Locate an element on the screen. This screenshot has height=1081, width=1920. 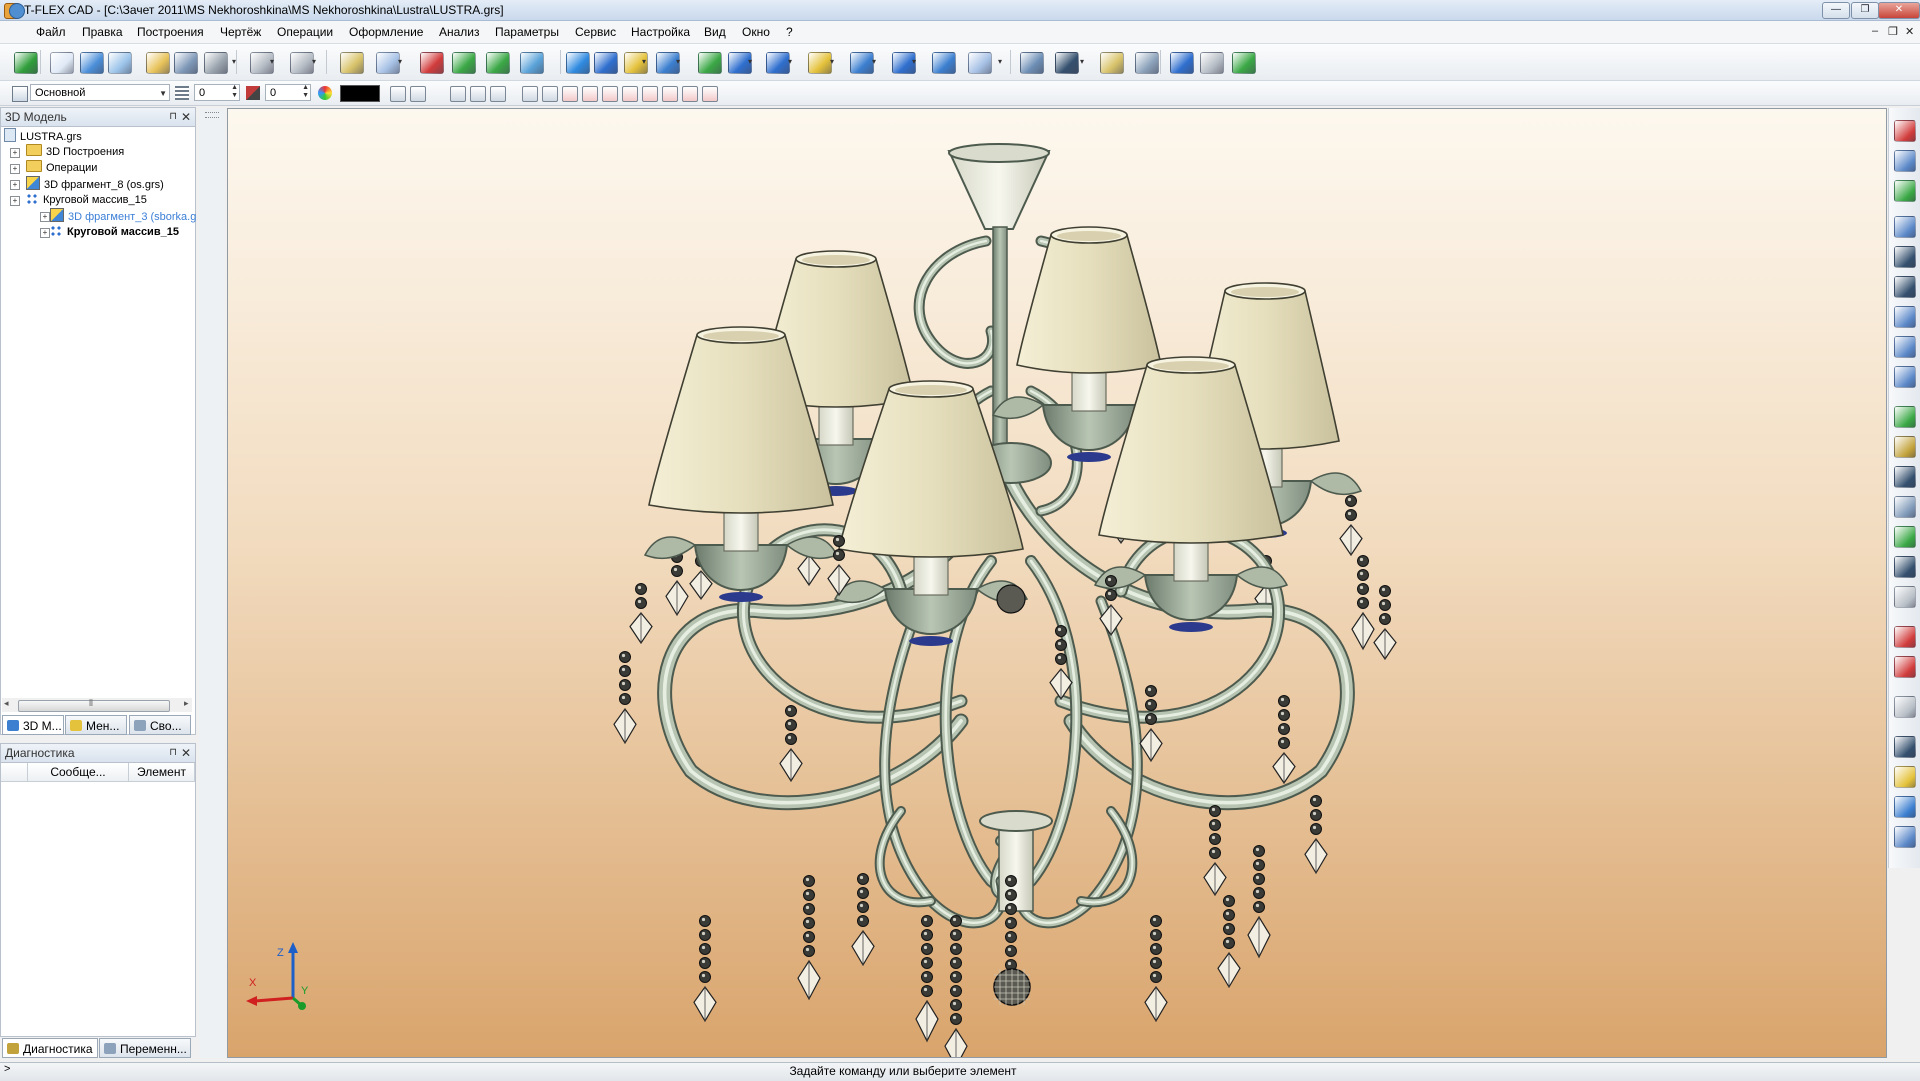
apply-icon is located at coordinates (26, 63).